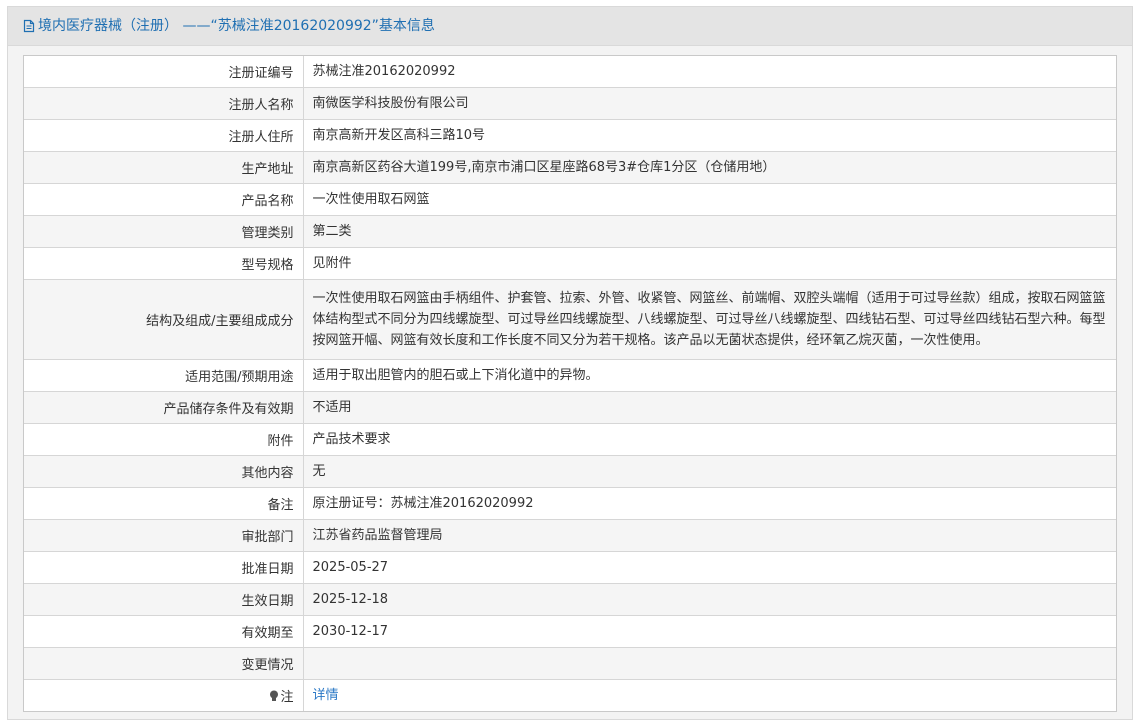 The height and width of the screenshot is (727, 1141). I want to click on field-label: 注册证编号, so click(164, 72).